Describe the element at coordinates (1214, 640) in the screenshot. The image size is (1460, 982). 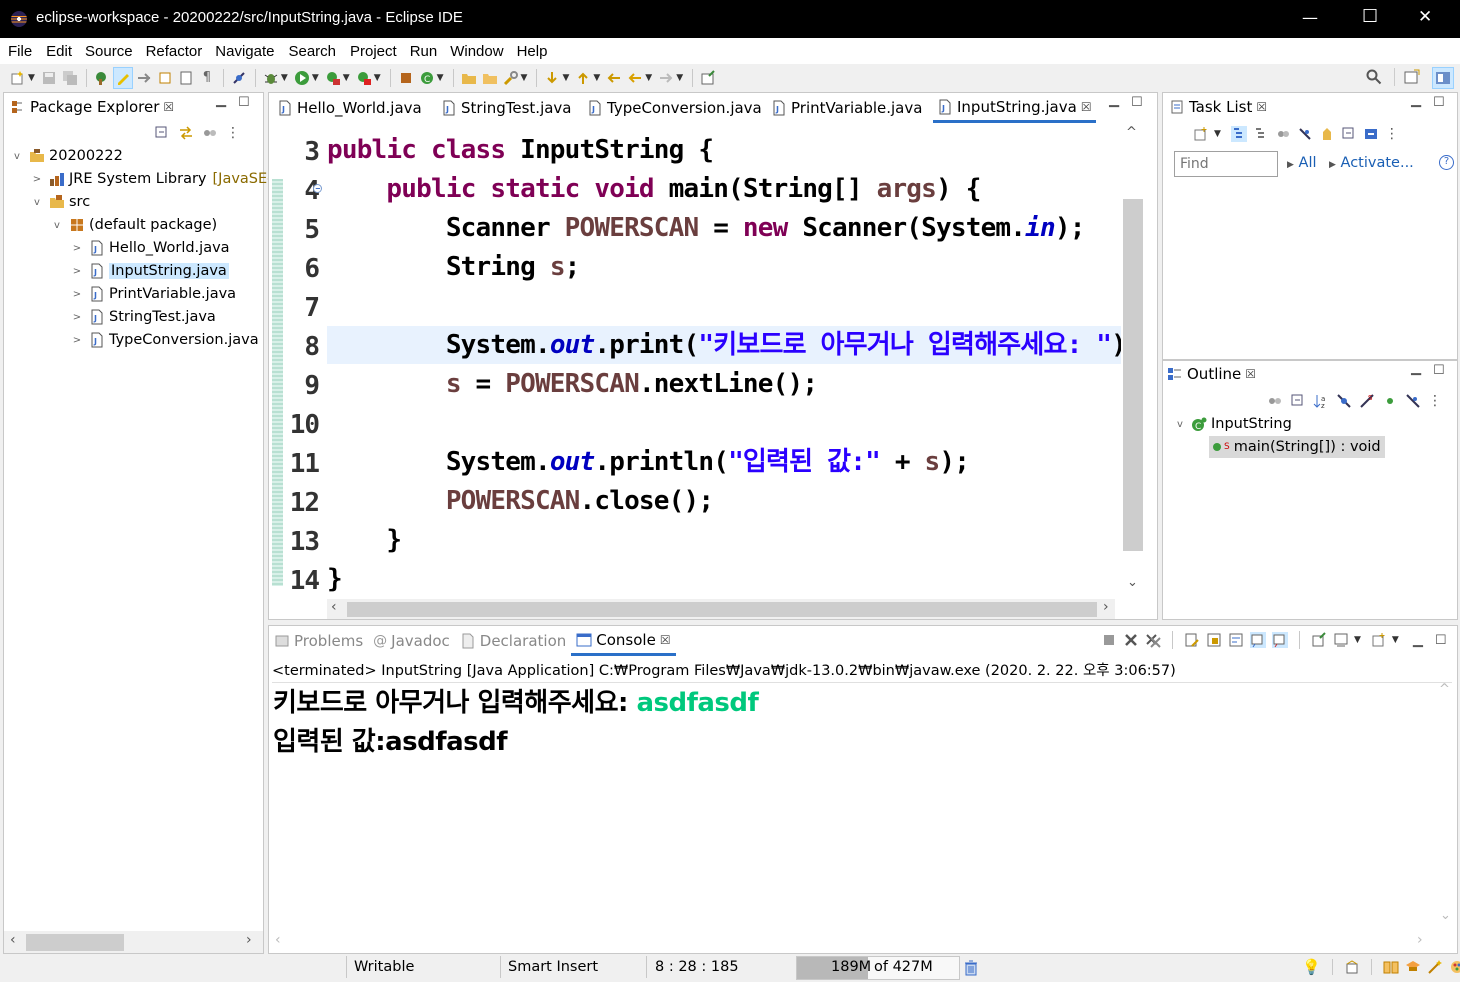
I see `scroll-lock-icon` at that location.